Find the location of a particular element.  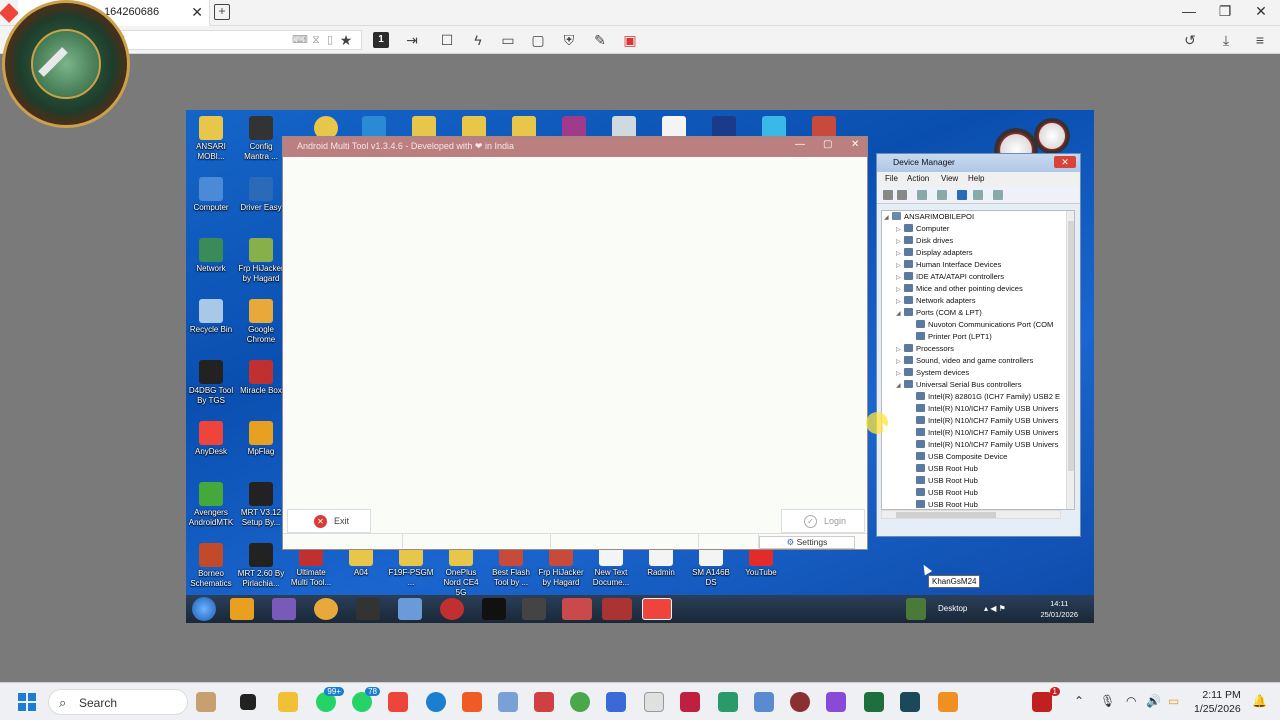

remote-clock: 14:11 25/01/2026 is located at coordinates (1059, 609).